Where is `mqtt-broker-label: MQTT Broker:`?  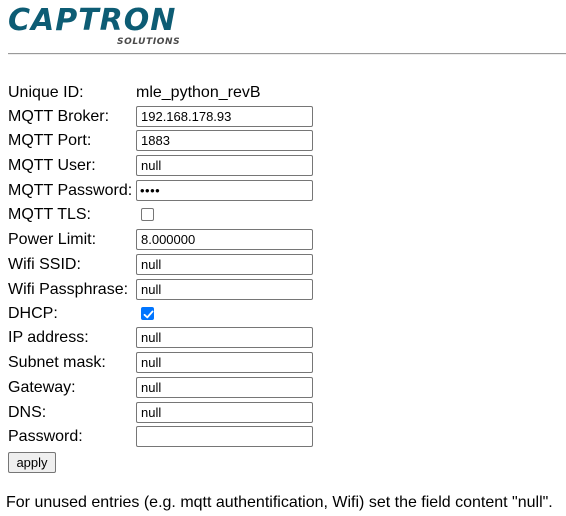
mqtt-broker-label: MQTT Broker: is located at coordinates (59, 116).